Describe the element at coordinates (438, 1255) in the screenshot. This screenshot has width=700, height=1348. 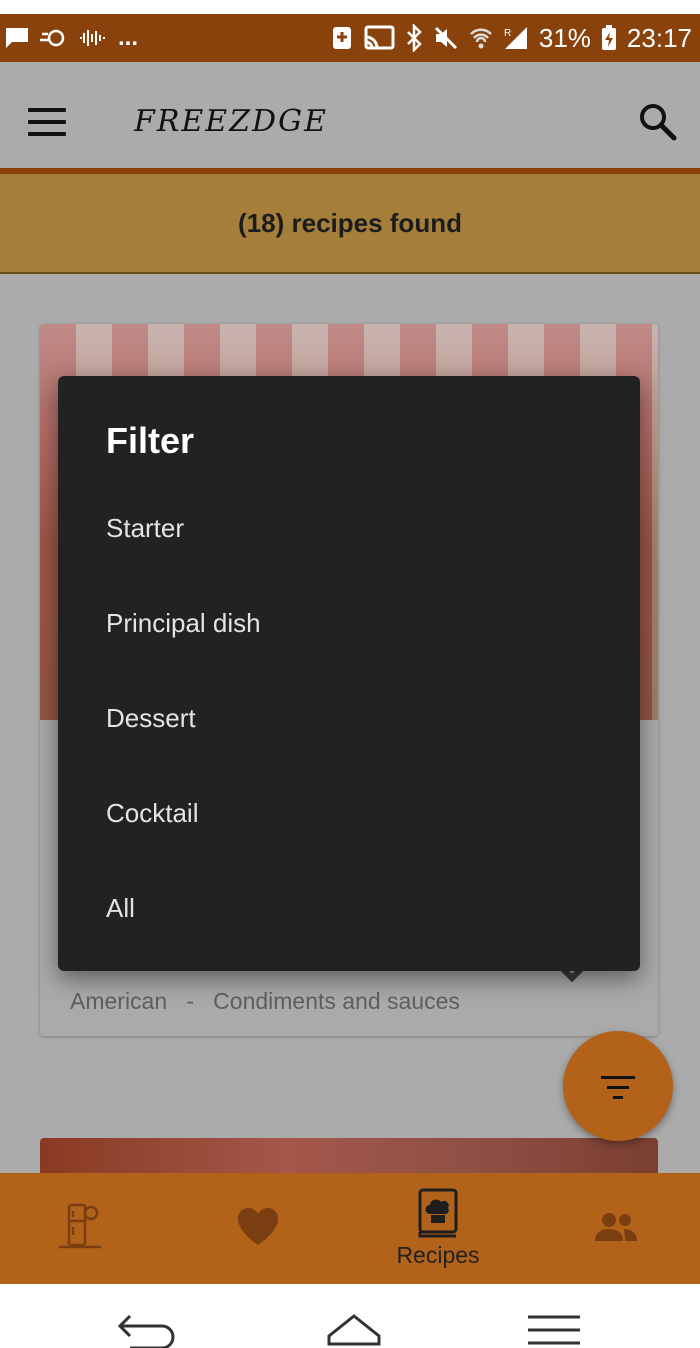
I see `nav-label-recipes: Recipes` at that location.